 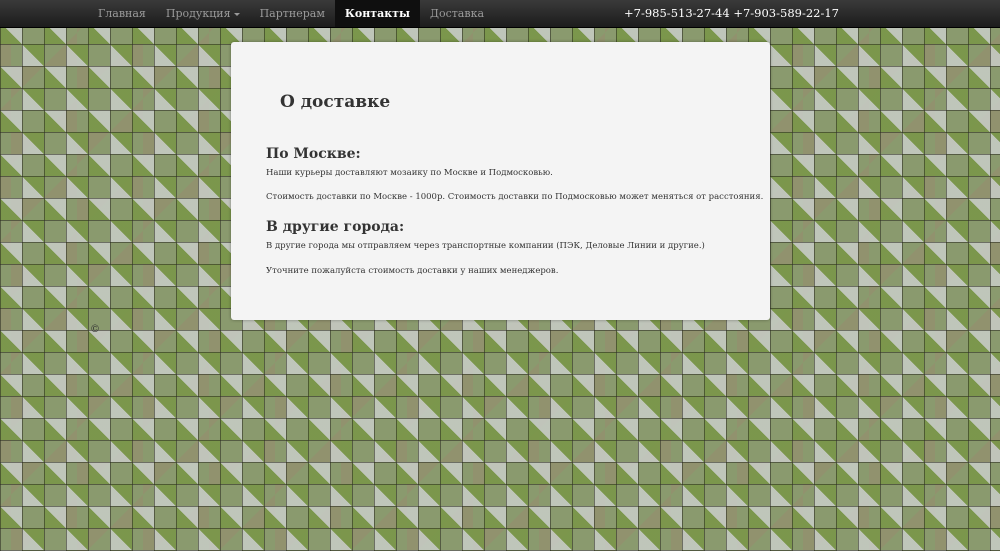 I want to click on nav-item-label: Контакты, so click(x=377, y=13).